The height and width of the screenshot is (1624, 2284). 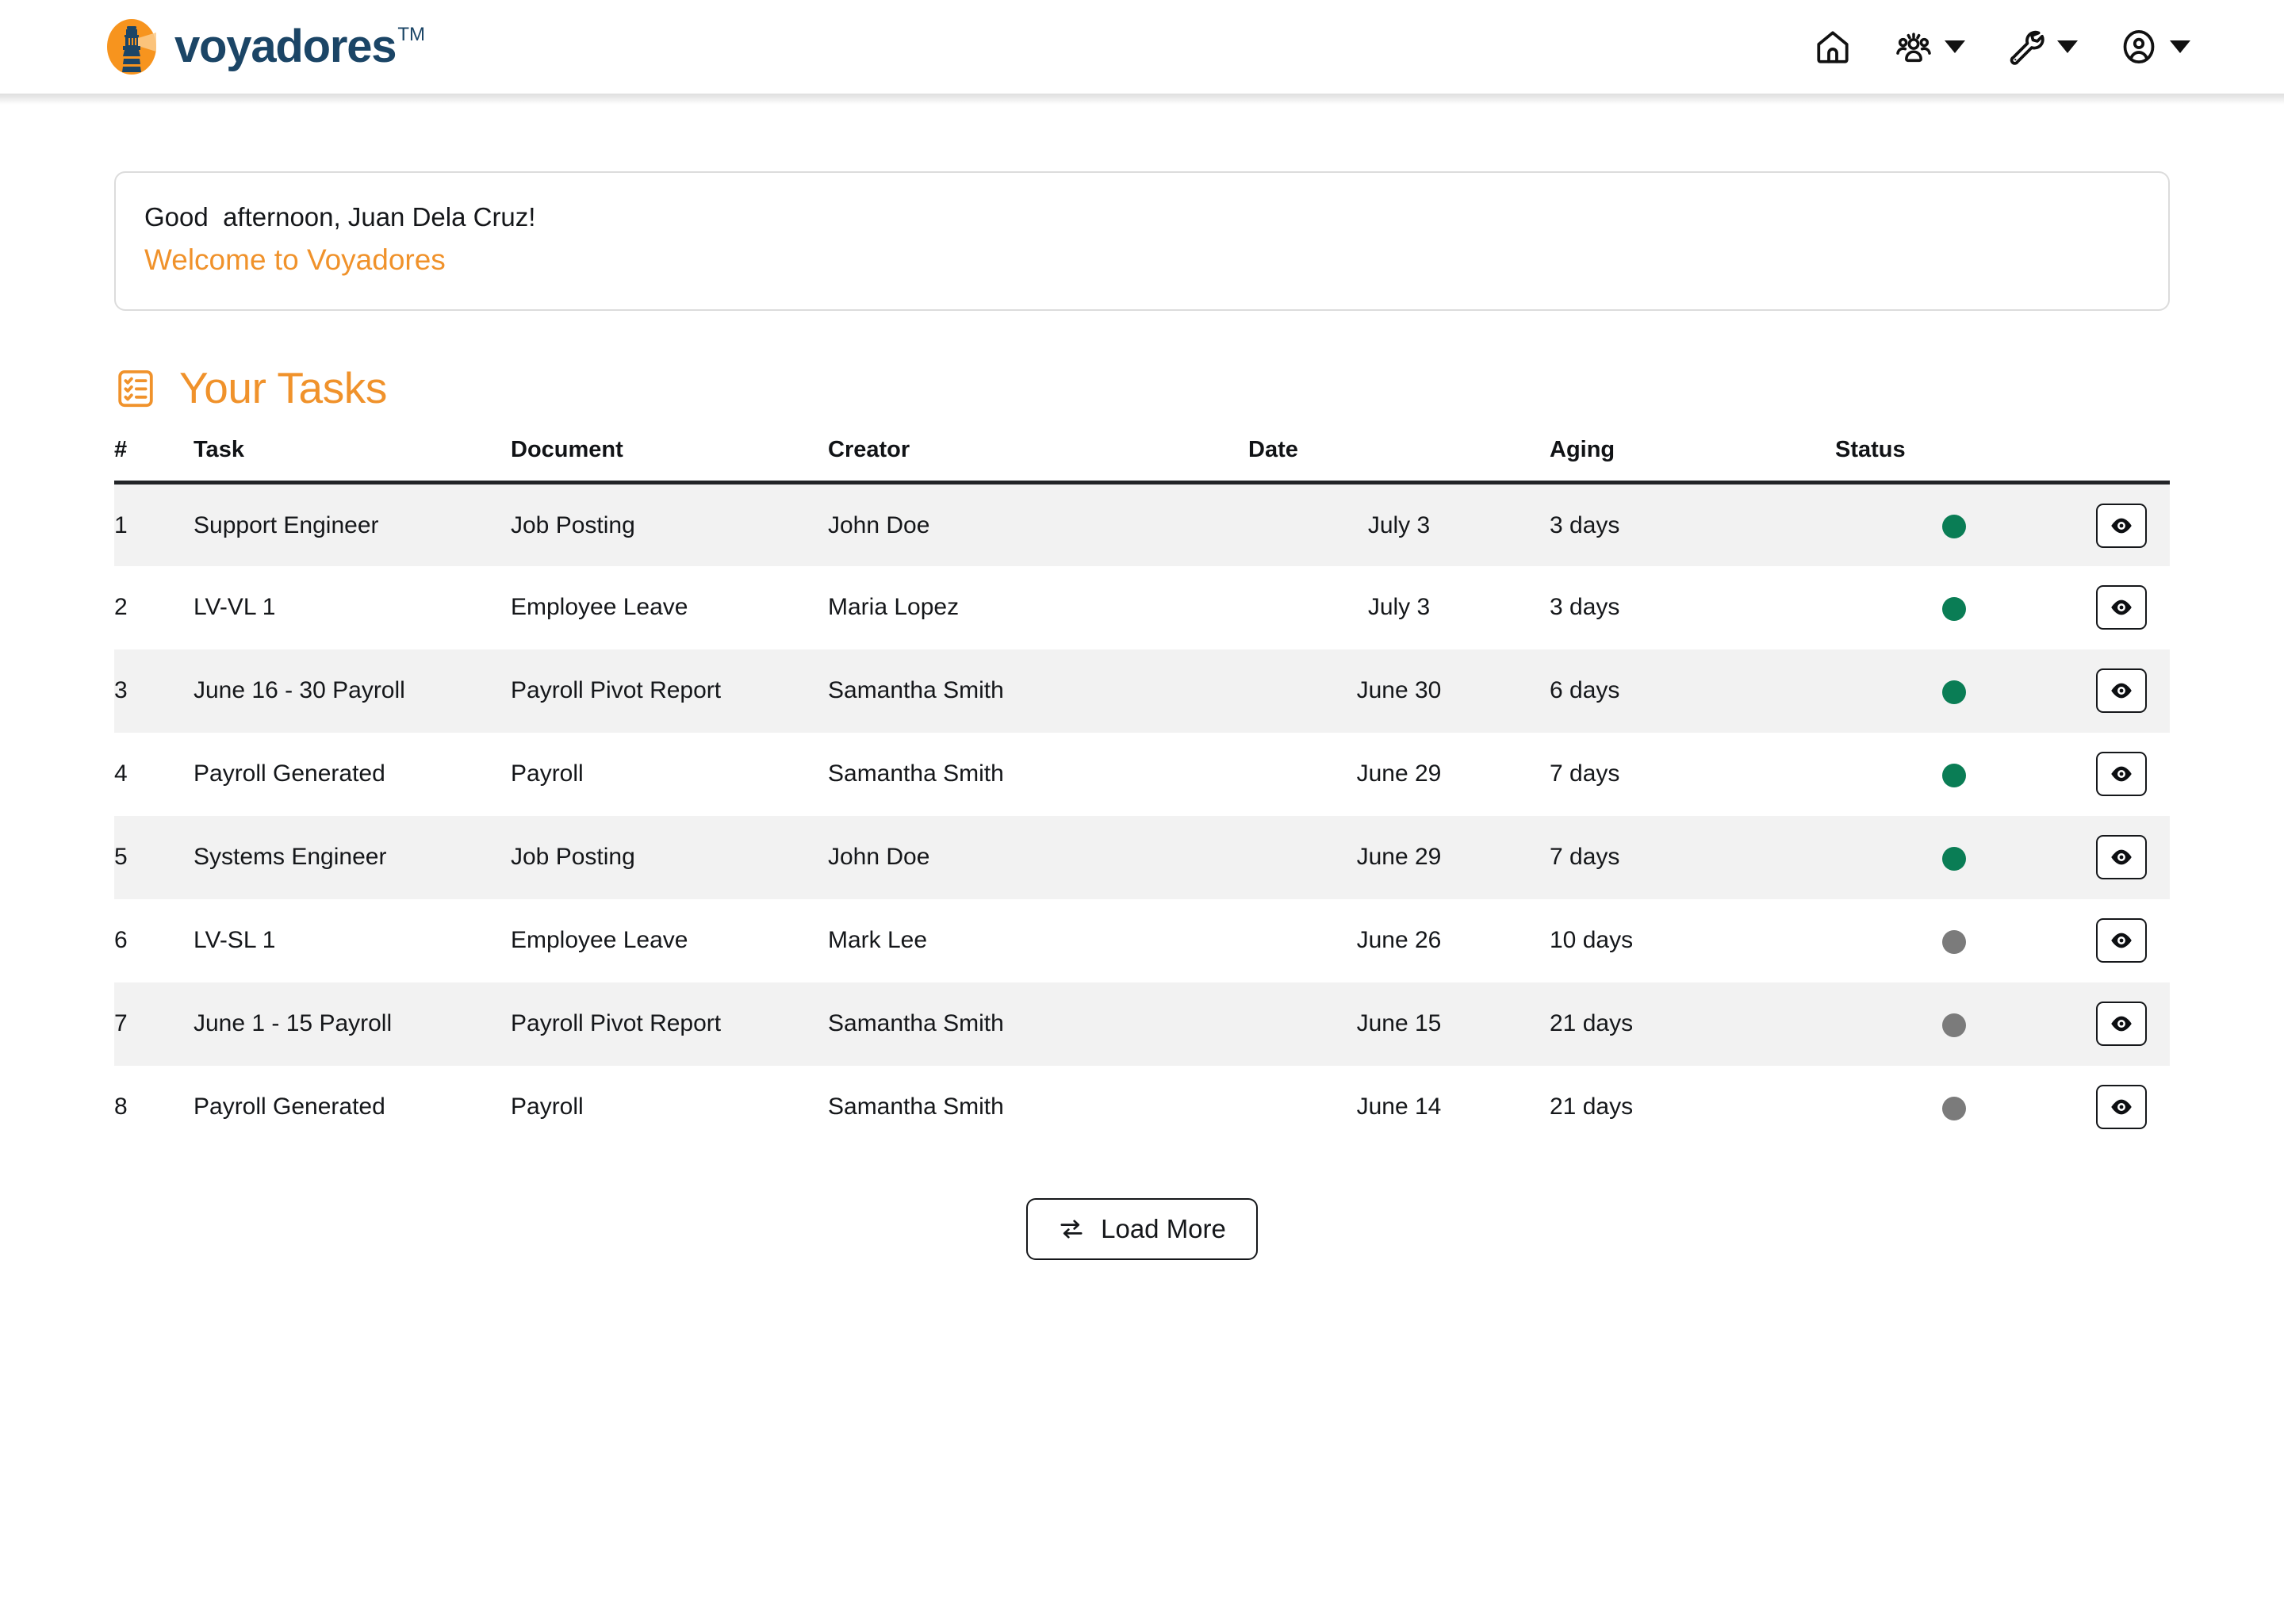 I want to click on column-header-number: #, so click(x=154, y=461).